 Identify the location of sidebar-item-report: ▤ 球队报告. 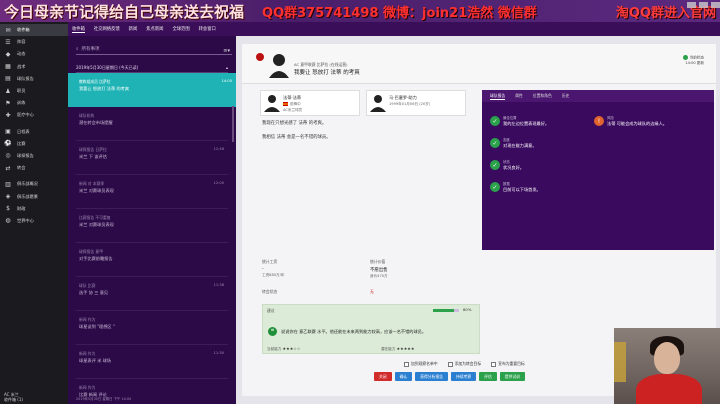
(34, 79).